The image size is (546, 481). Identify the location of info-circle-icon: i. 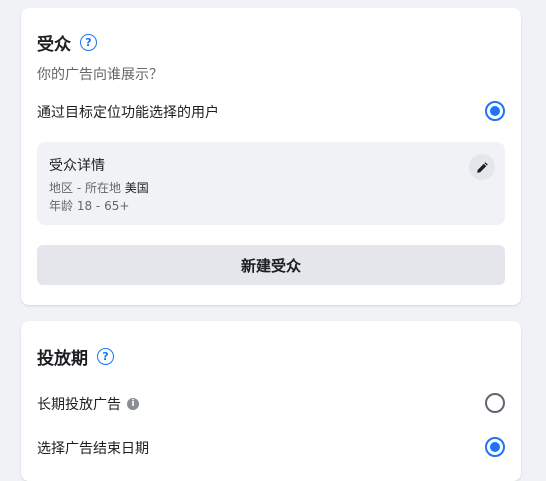
(133, 404).